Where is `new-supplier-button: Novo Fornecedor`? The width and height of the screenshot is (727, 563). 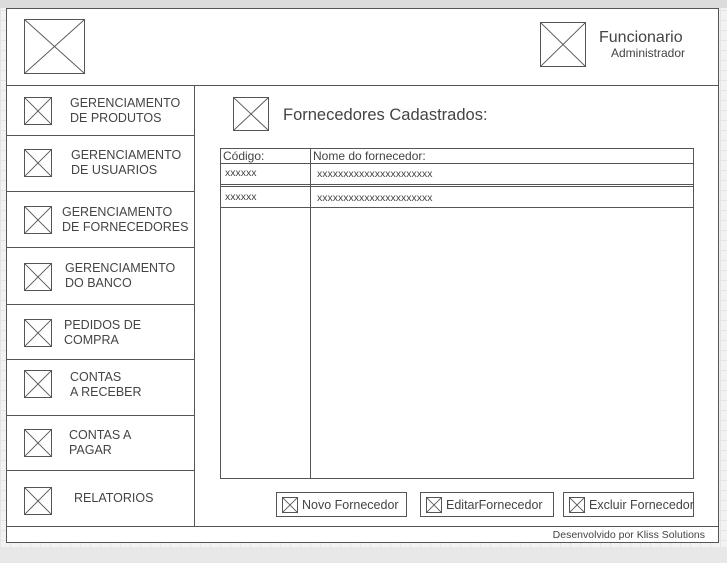
new-supplier-button: Novo Fornecedor is located at coordinates (341, 504).